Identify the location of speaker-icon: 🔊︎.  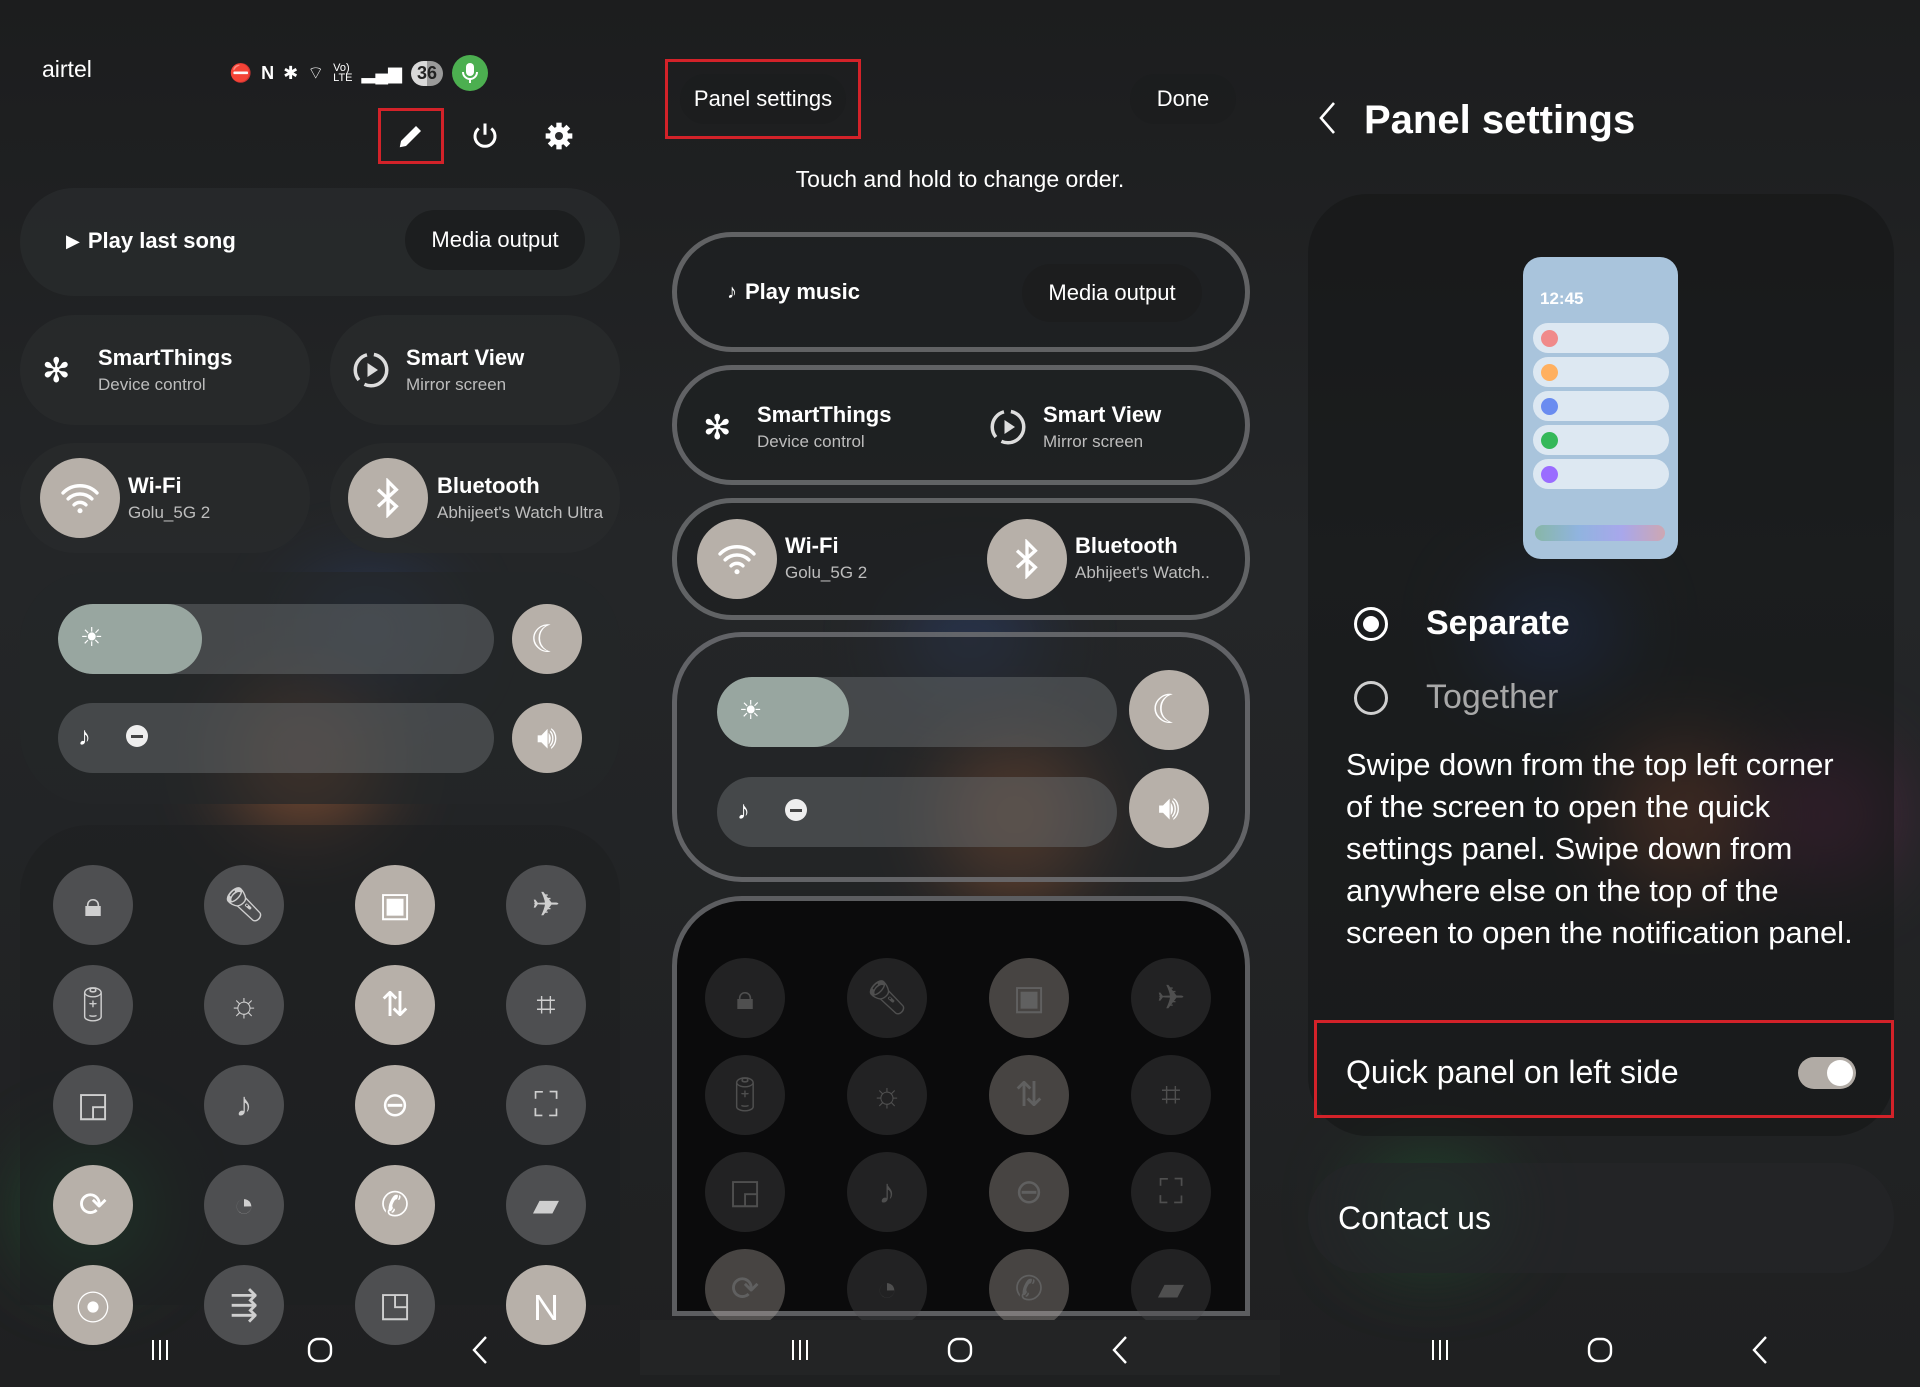
(547, 737).